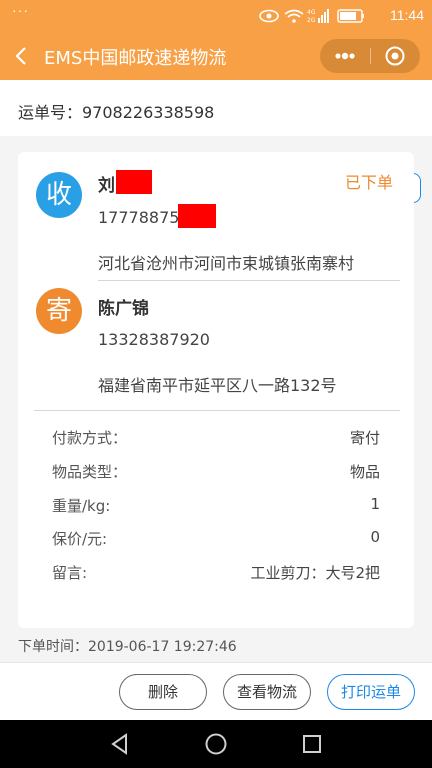 The width and height of the screenshot is (432, 768). What do you see at coordinates (375, 537) in the screenshot?
I see `detail-value: 0` at bounding box center [375, 537].